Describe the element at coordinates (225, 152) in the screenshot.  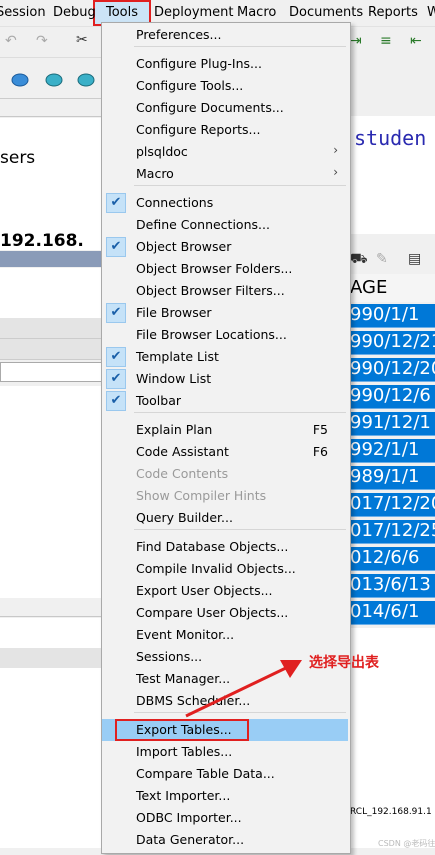
I see `menu-item-plsqldoc: plsqldoc ›` at that location.